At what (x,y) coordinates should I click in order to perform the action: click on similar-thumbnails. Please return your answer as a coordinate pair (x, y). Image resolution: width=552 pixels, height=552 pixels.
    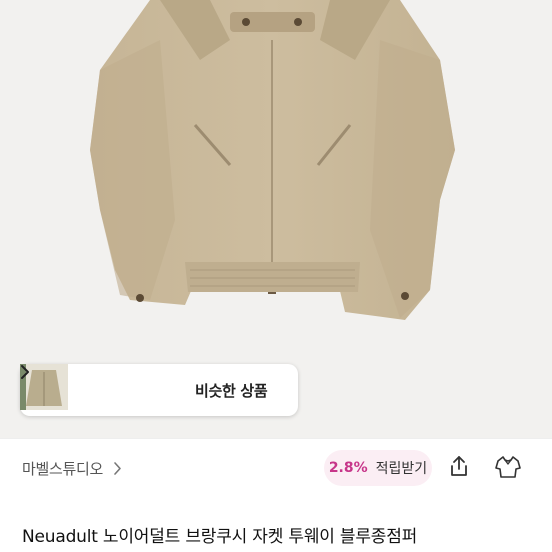
    Looking at the image, I should click on (95, 388).